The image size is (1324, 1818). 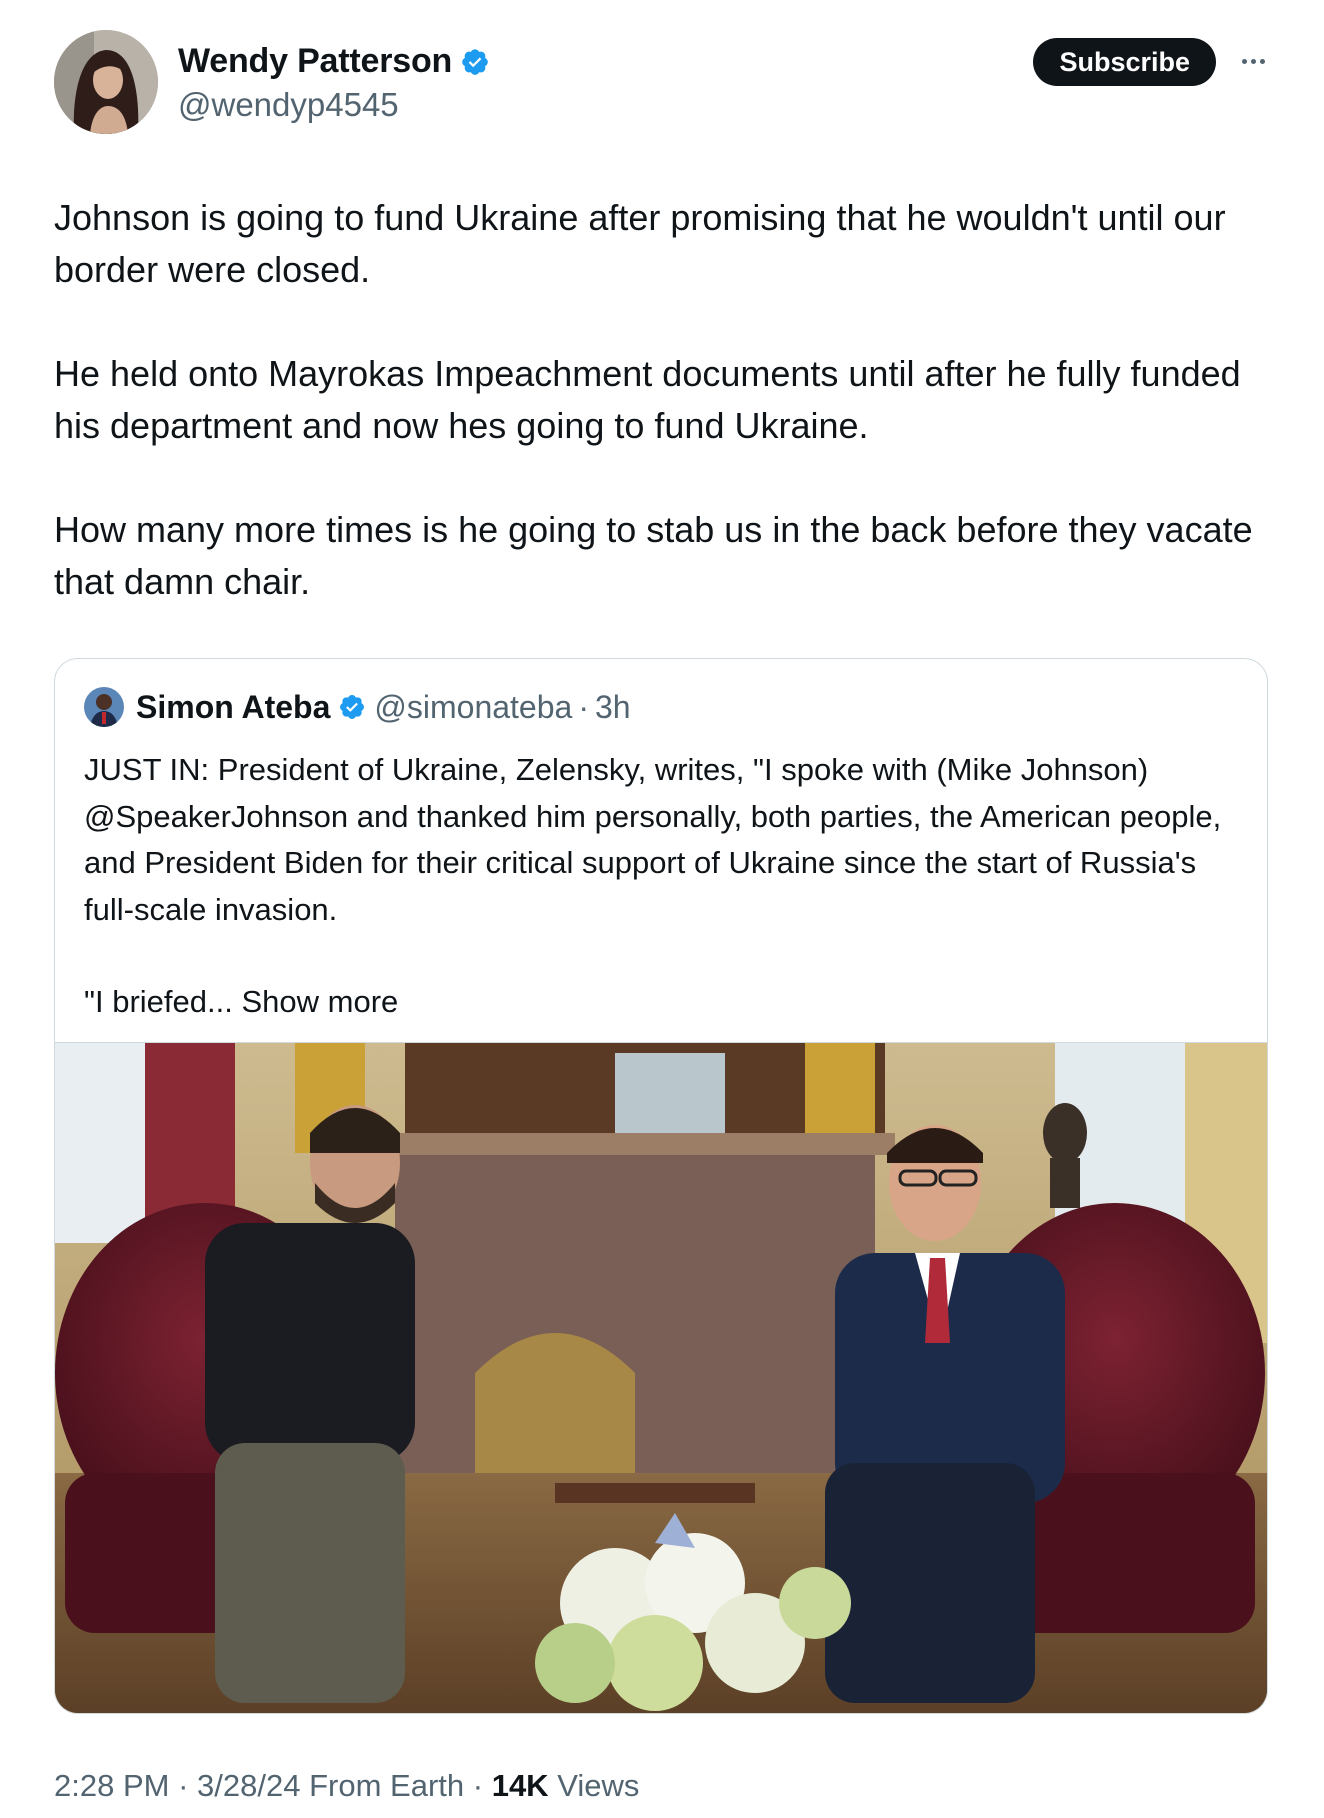 I want to click on post-date: 3/28/24, so click(x=248, y=1785).